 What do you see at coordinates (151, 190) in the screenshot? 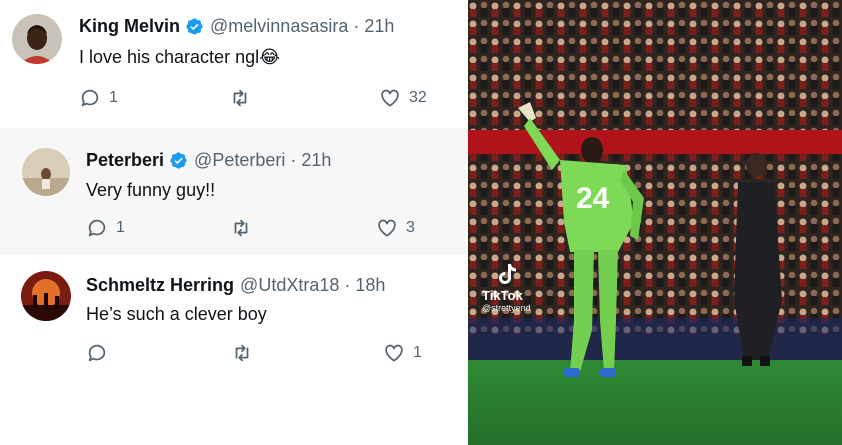
I see `reply-text: Very funny guy!!` at bounding box center [151, 190].